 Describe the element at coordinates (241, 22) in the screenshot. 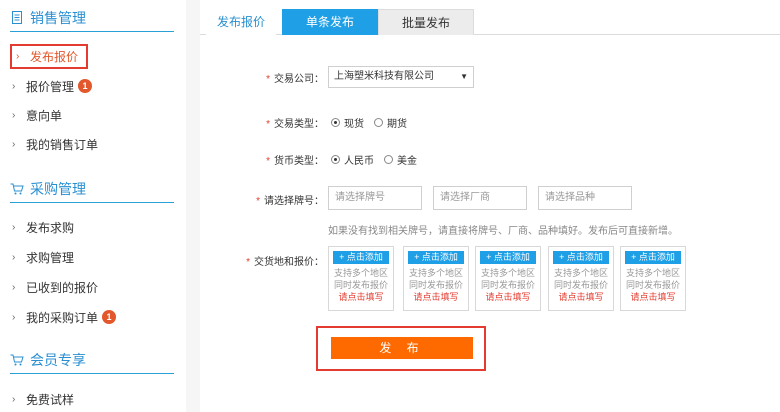

I see `tab-publish-quote: 发布报价` at that location.